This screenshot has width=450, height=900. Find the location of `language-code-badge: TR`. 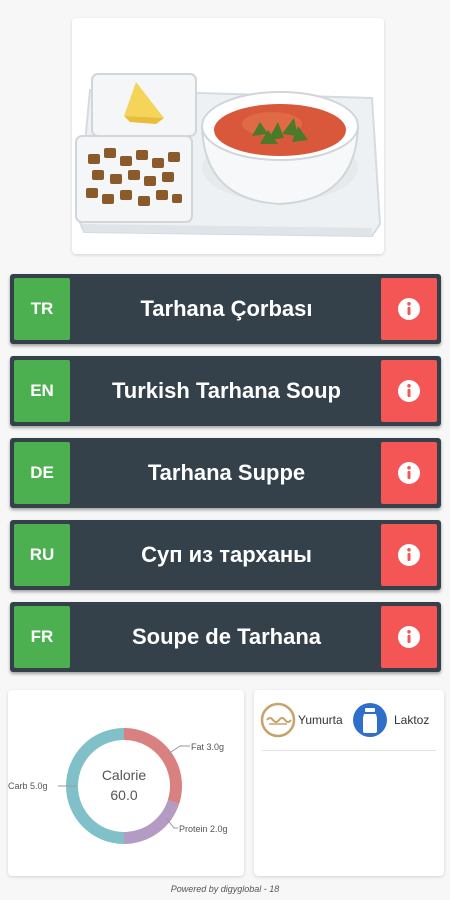

language-code-badge: TR is located at coordinates (42, 309).